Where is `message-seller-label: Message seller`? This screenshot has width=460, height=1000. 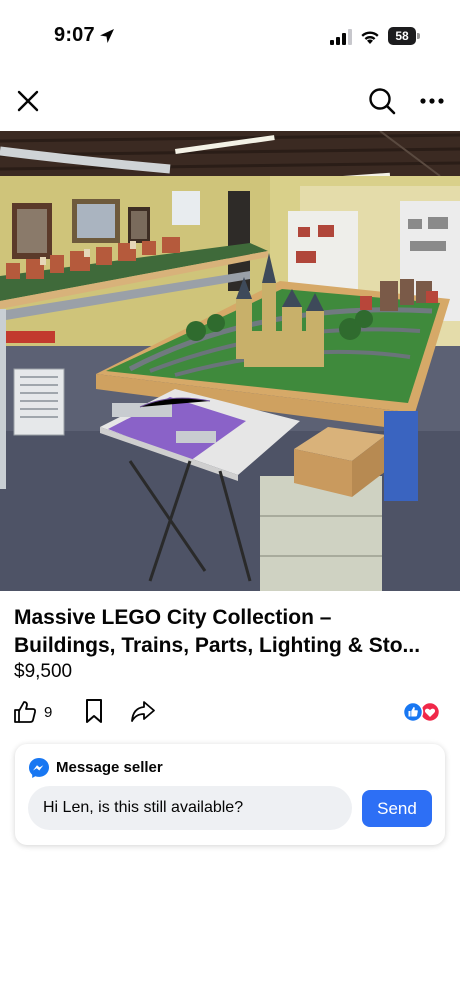
message-seller-label: Message seller is located at coordinates (109, 767).